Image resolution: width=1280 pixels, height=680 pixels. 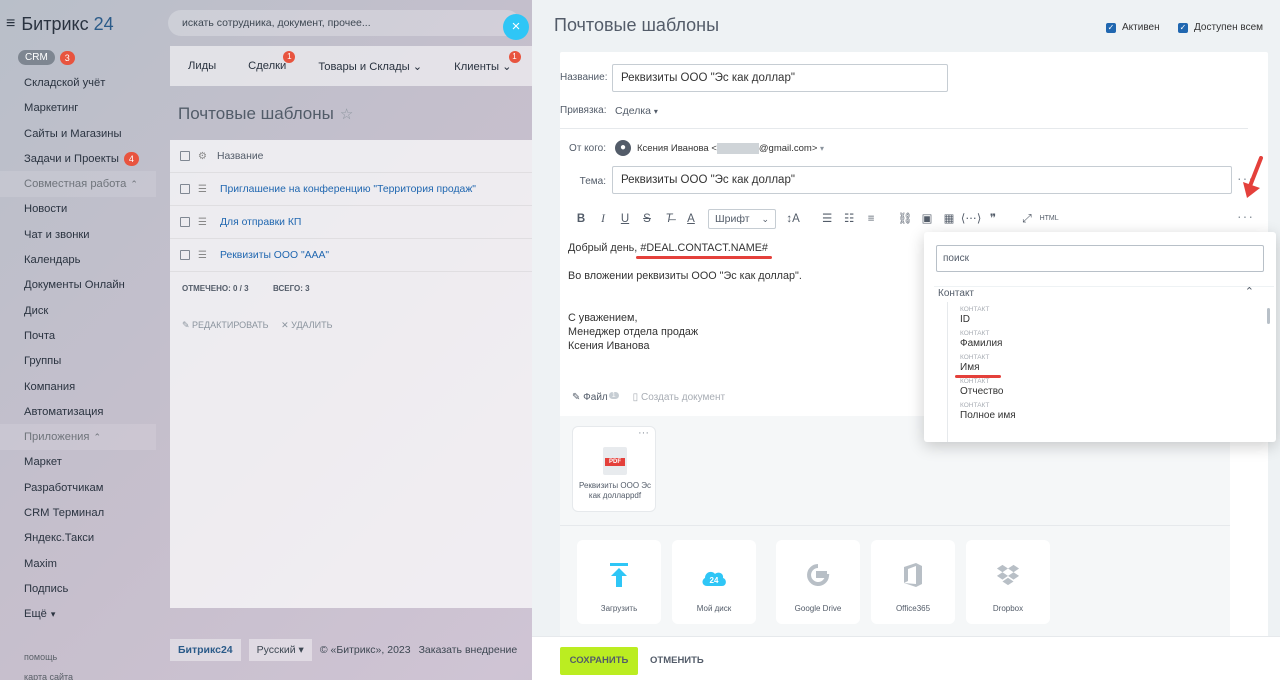 What do you see at coordinates (78, 512) in the screenshot?
I see `menu-item: CRM Терминал` at bounding box center [78, 512].